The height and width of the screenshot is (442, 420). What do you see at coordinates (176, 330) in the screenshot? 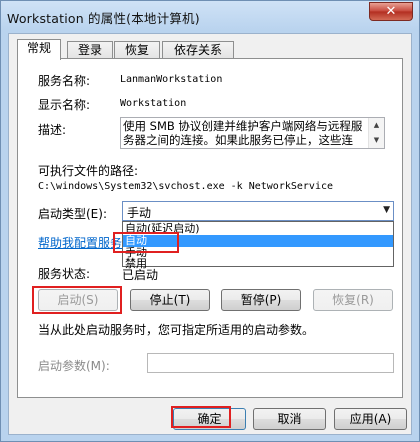
I see `start-params-hint: 当从此处启动服务时，您可指定所适用的启动参数。` at bounding box center [176, 330].